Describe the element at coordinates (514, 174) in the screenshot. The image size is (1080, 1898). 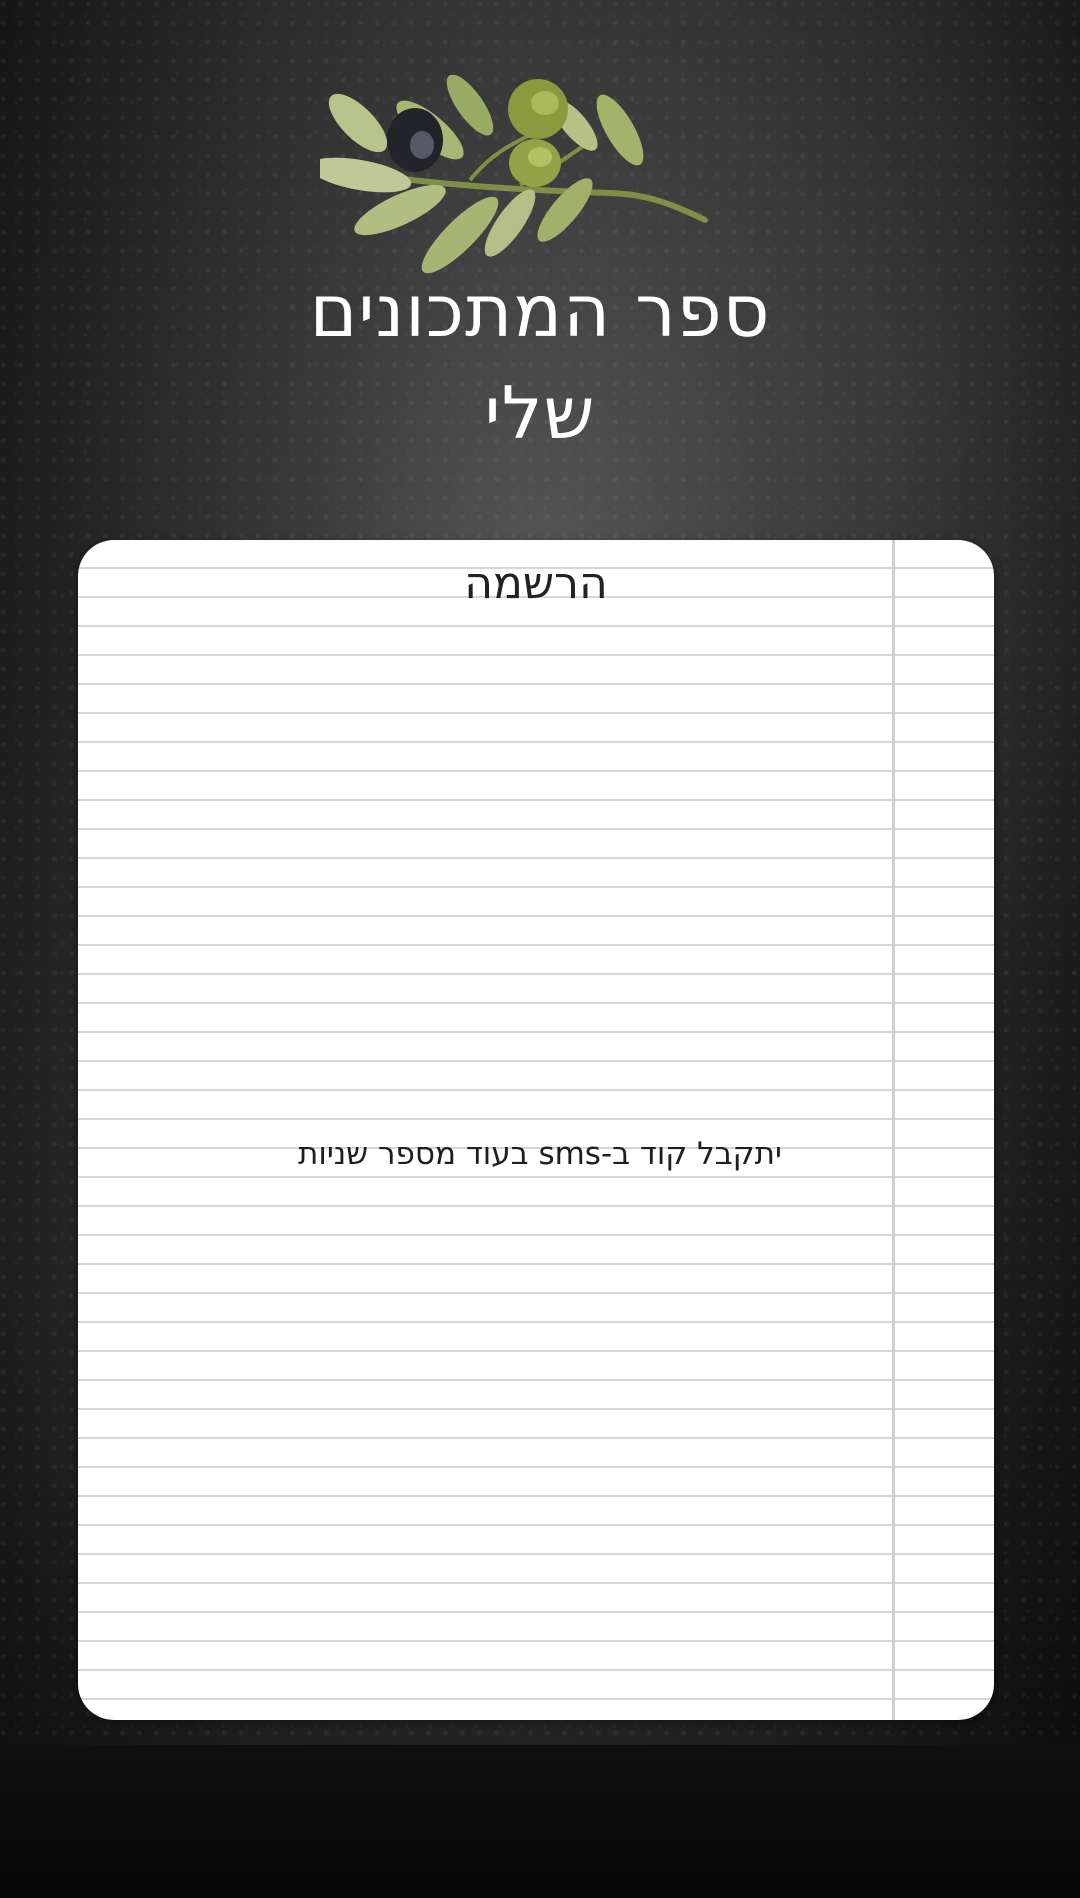
I see `olive-branch-icon` at that location.